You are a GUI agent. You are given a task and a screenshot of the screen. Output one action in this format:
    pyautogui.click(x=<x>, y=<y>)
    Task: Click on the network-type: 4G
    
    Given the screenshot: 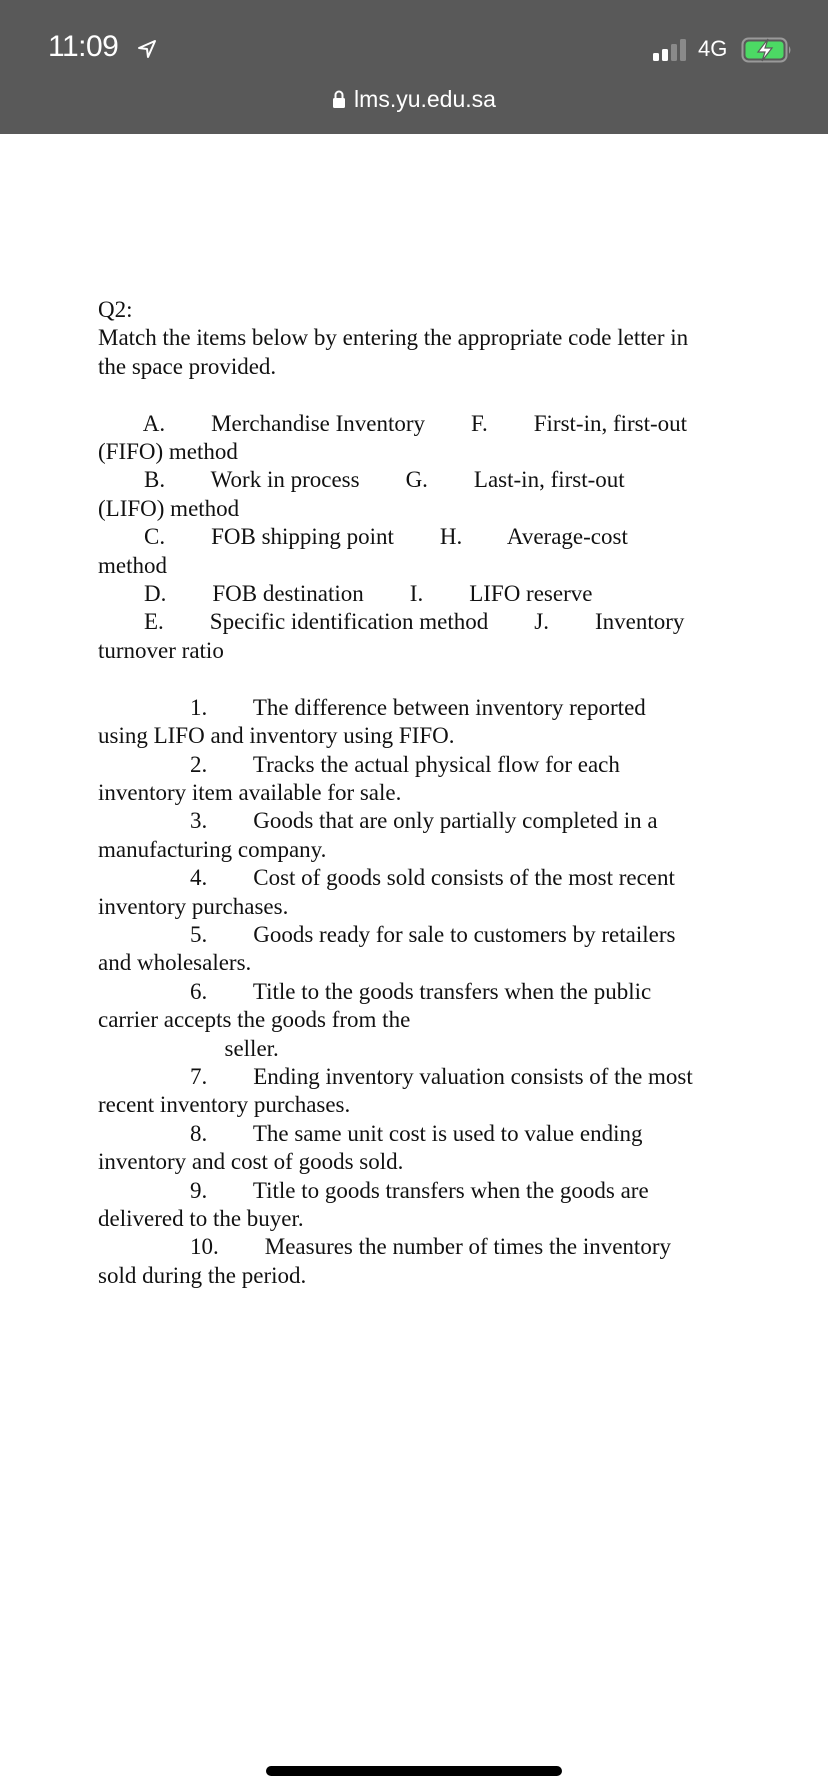 What is the action you would take?
    pyautogui.click(x=713, y=48)
    